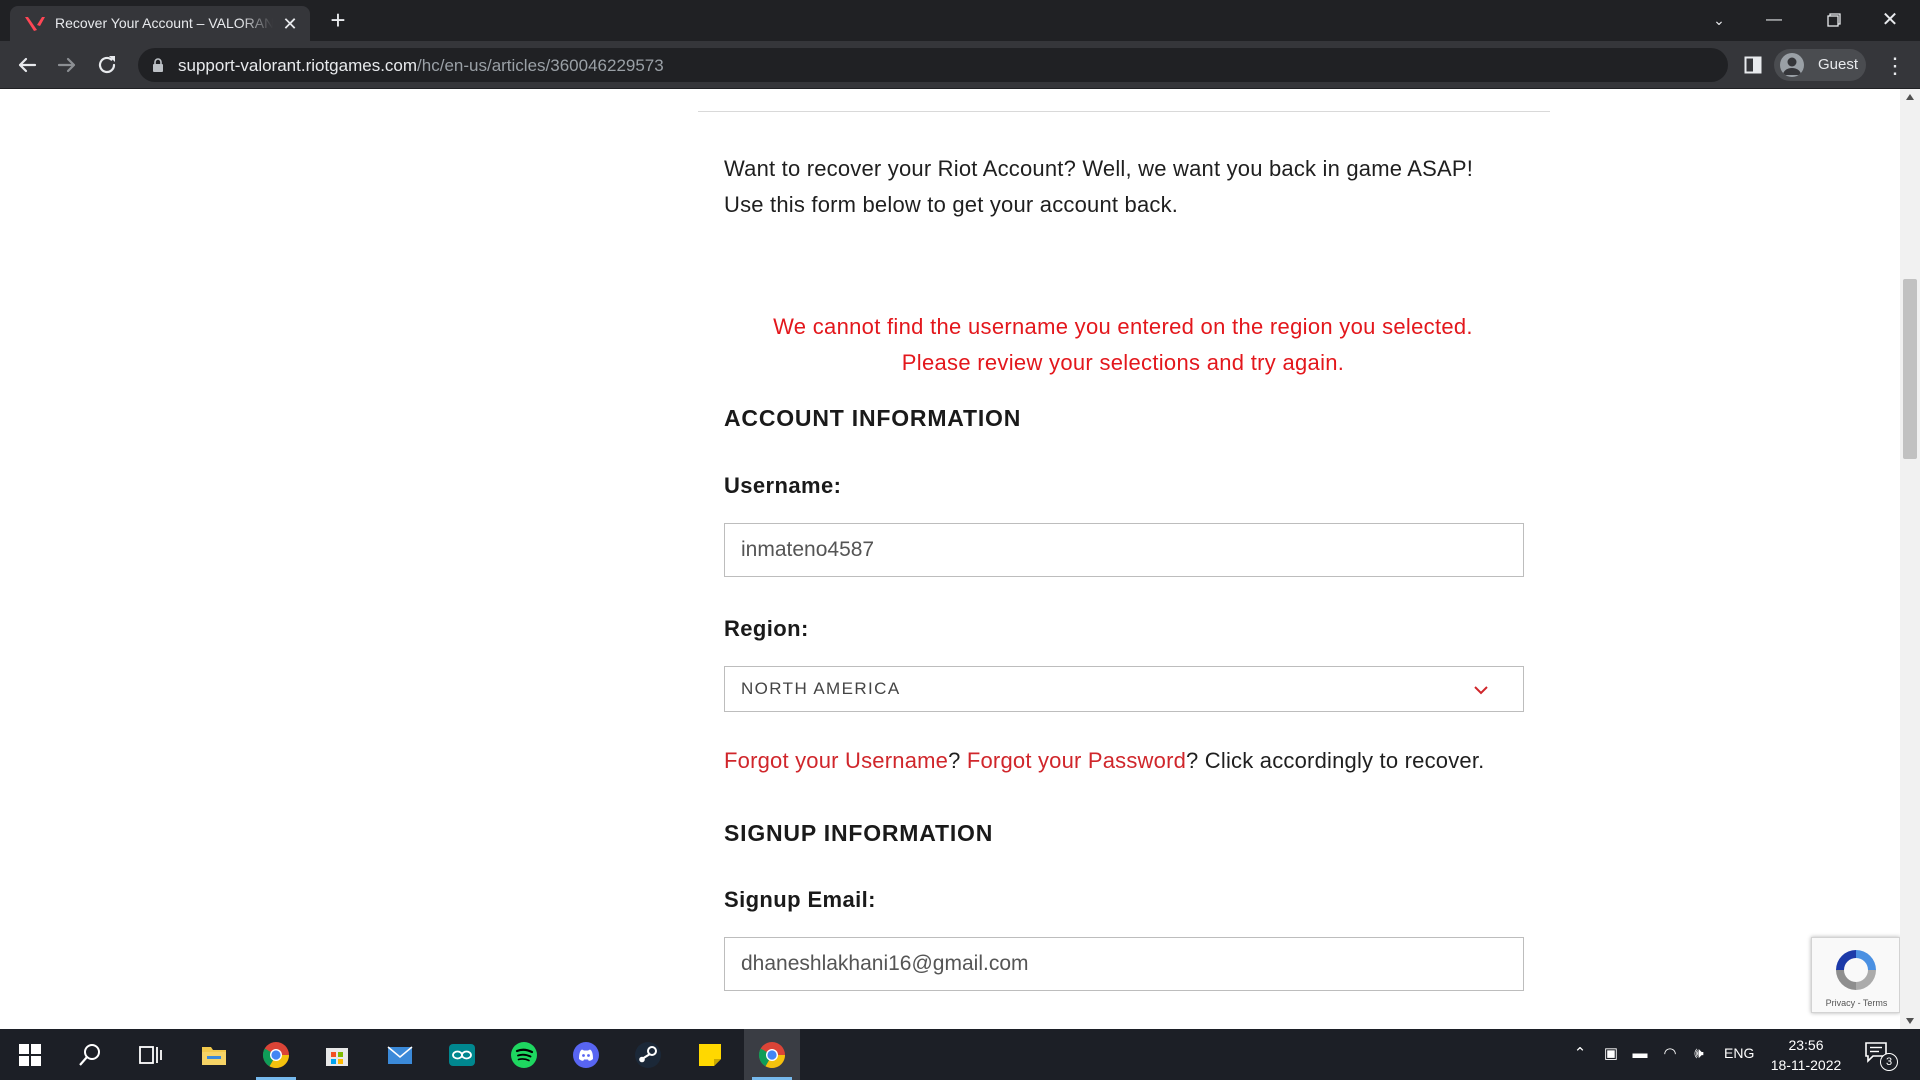 The width and height of the screenshot is (1920, 1080). I want to click on clock-time: 23:56, so click(1806, 1045).